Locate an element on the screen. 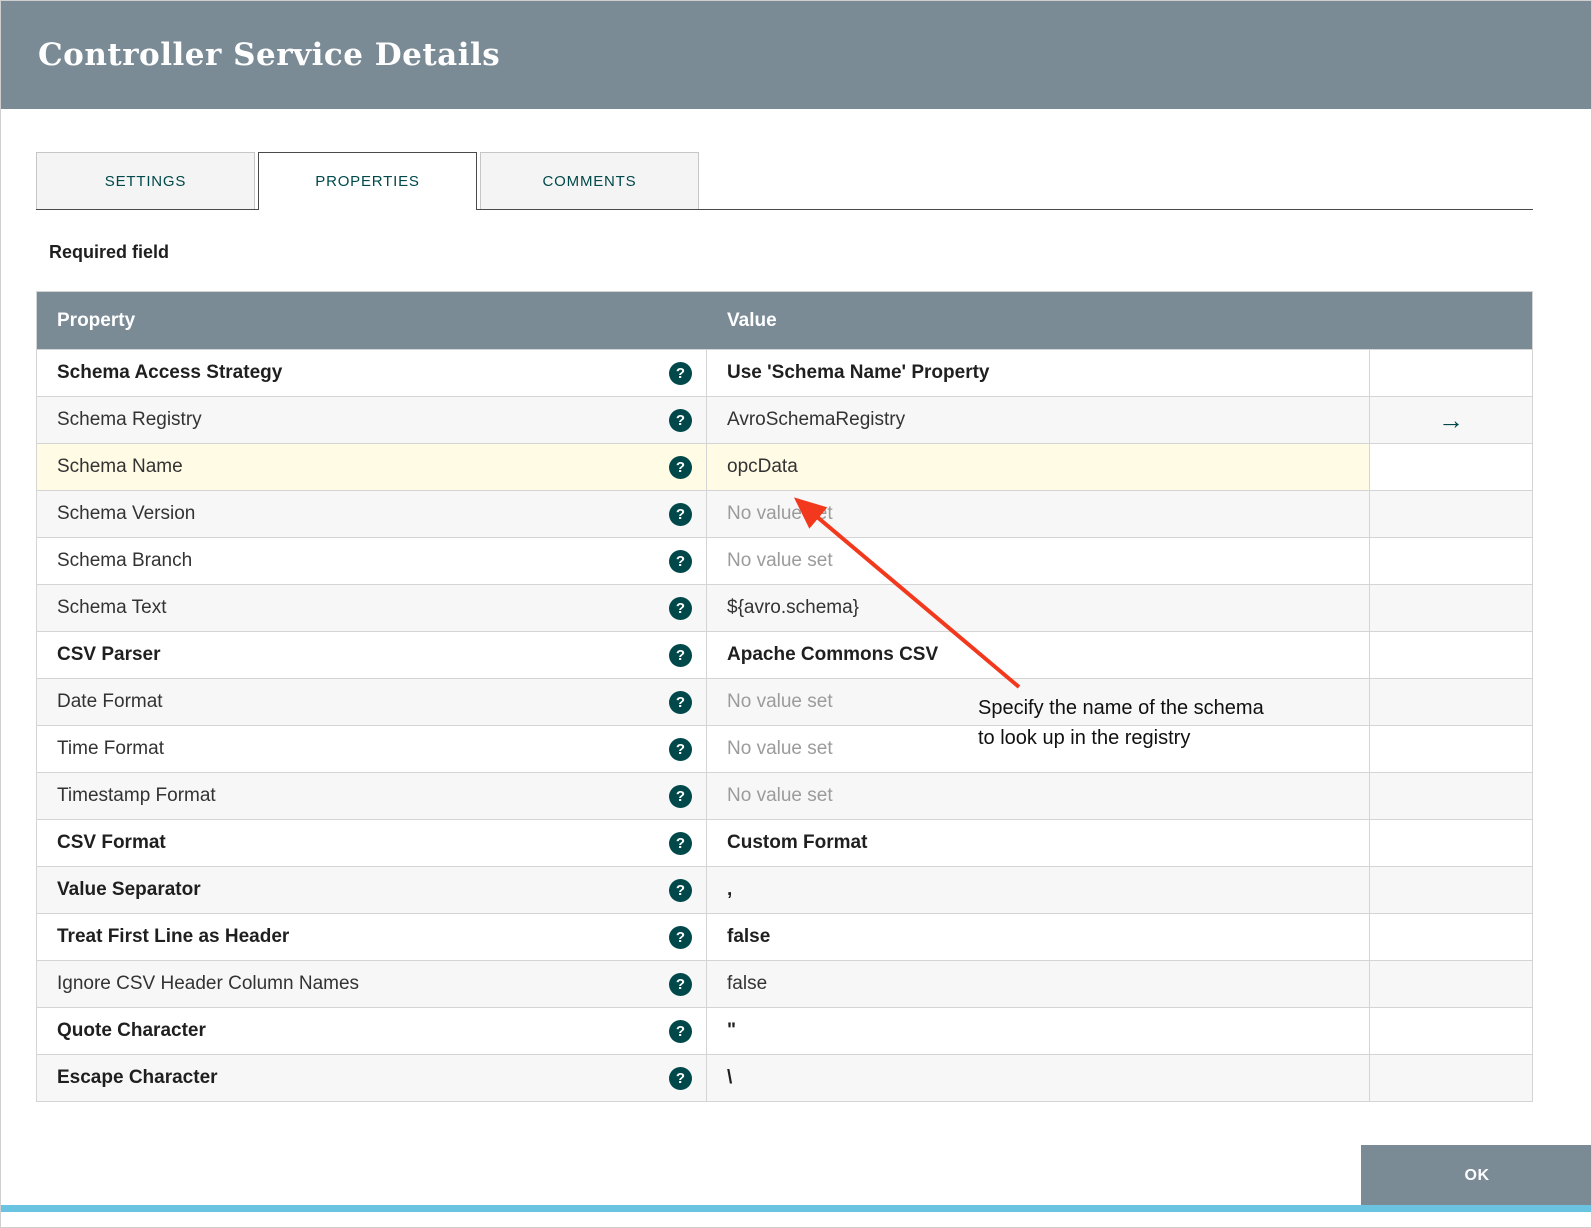 The image size is (1592, 1228). property-column-header: Property is located at coordinates (96, 320).